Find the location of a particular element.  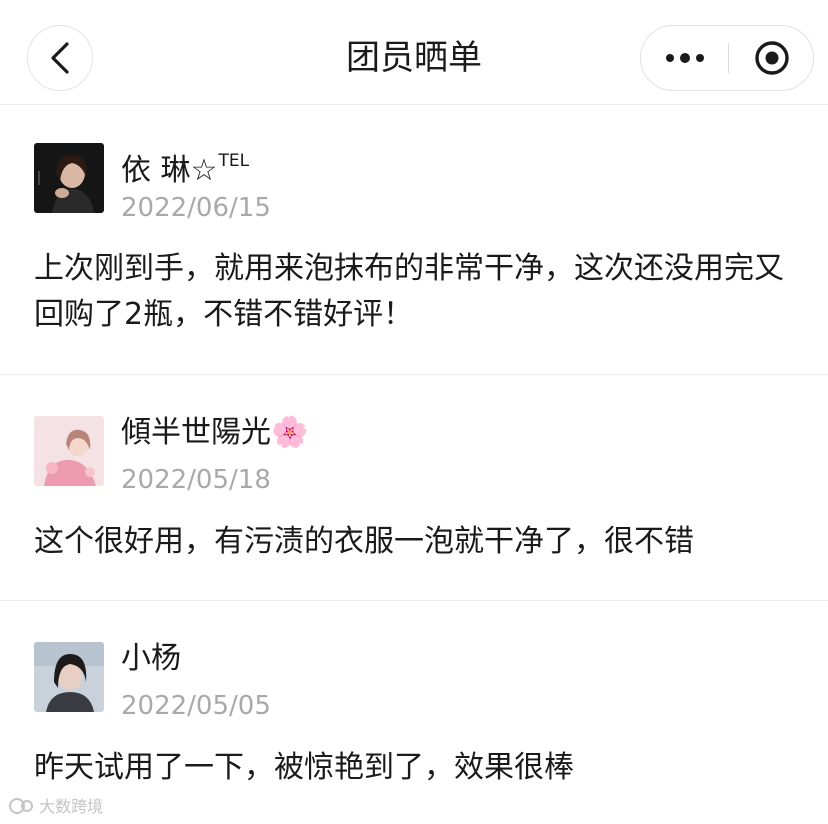

mini-program-capsule is located at coordinates (727, 58).